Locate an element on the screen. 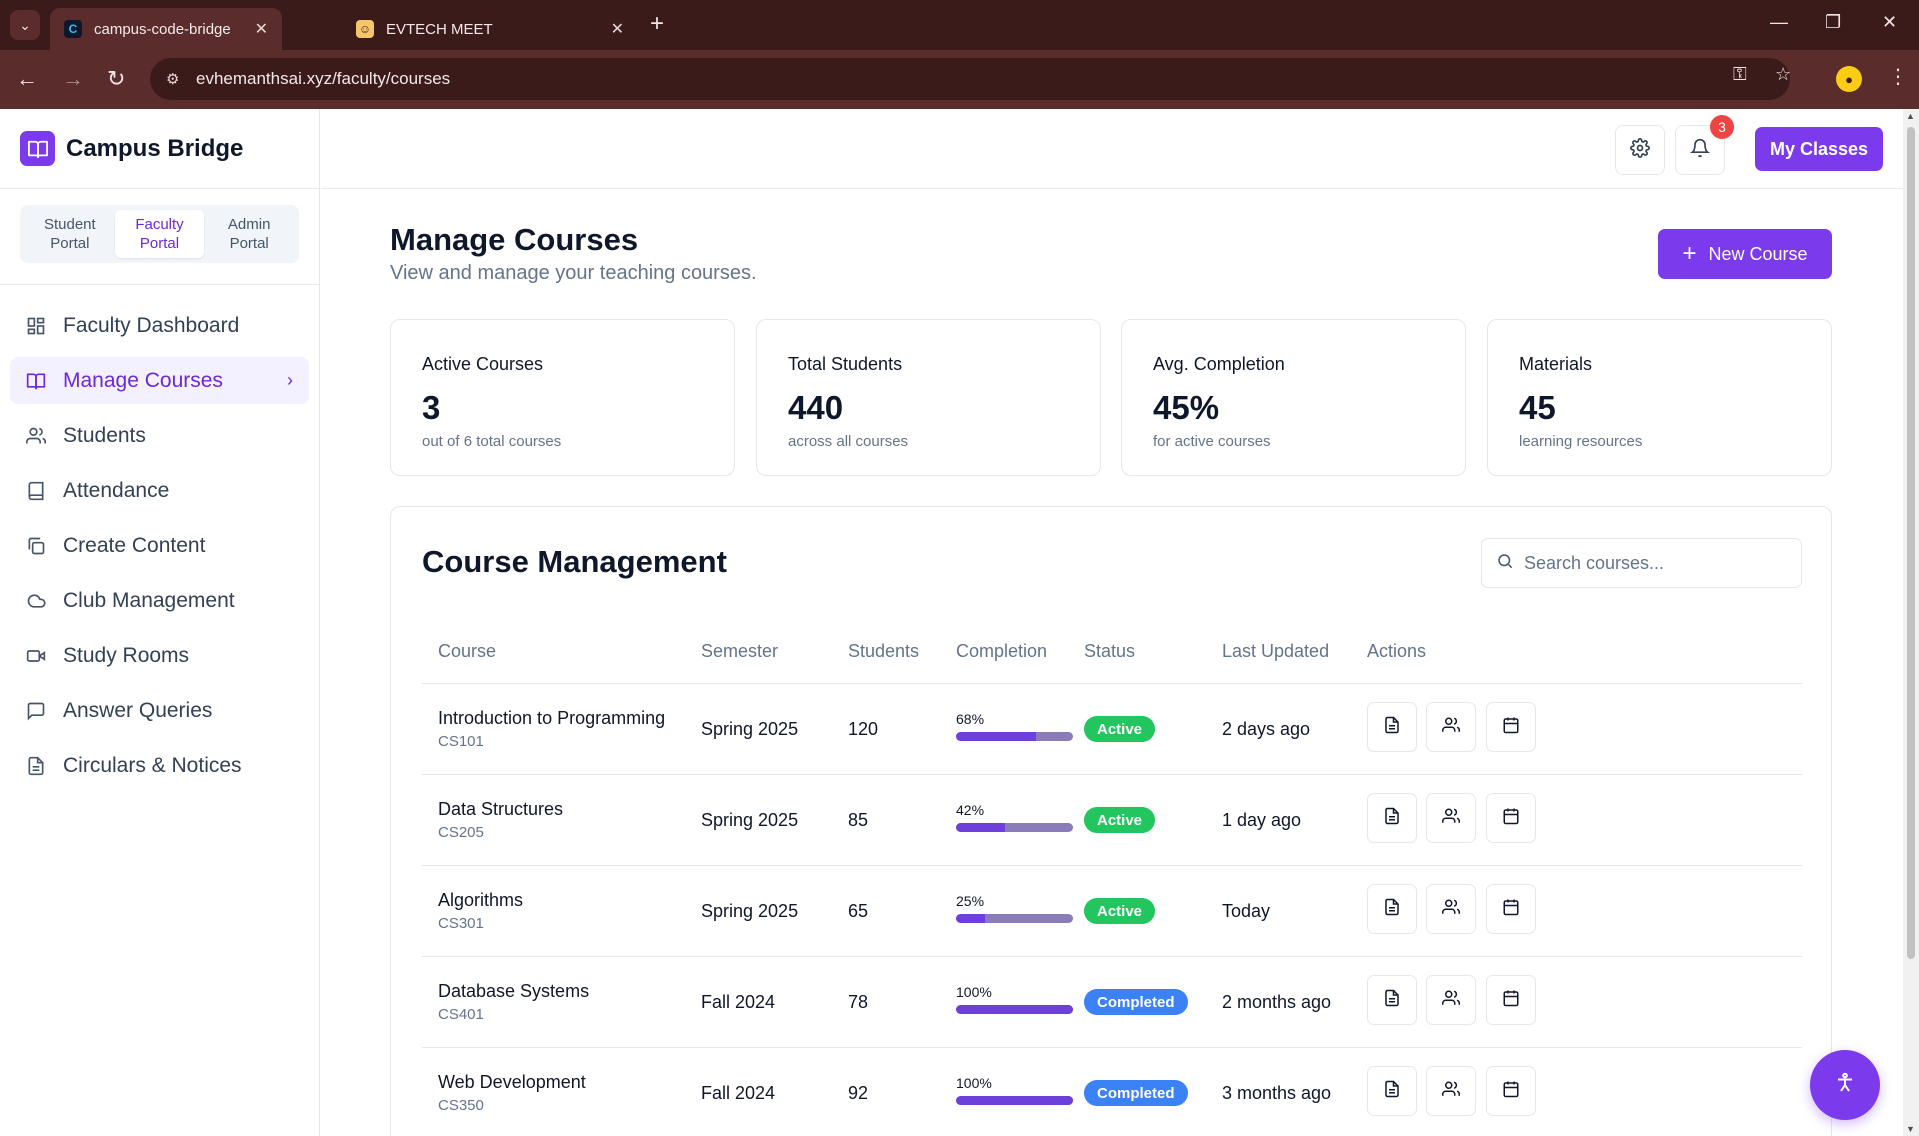  back-icon: ← is located at coordinates (27, 79).